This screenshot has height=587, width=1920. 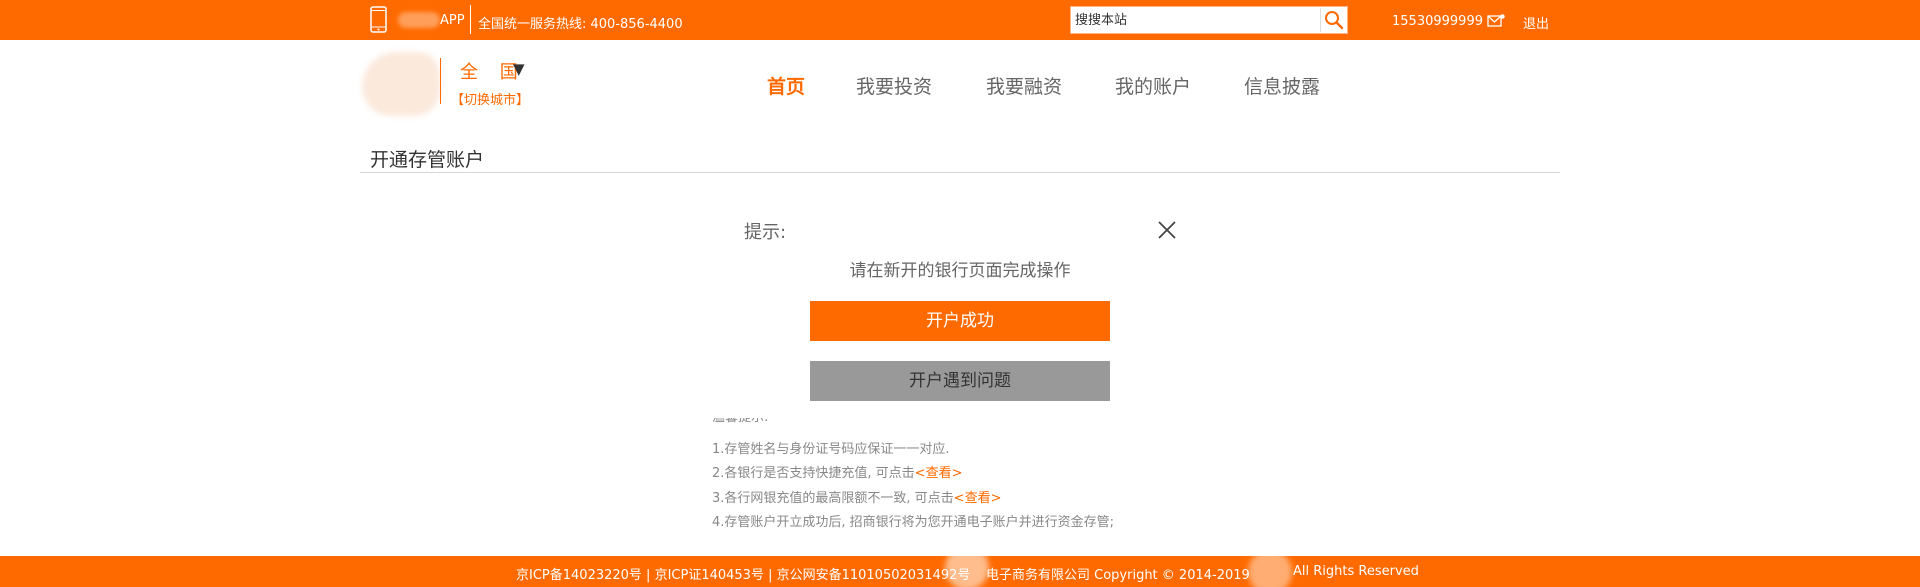 What do you see at coordinates (960, 271) in the screenshot?
I see `dialog-message: 请在新开的银行页面完成操作` at bounding box center [960, 271].